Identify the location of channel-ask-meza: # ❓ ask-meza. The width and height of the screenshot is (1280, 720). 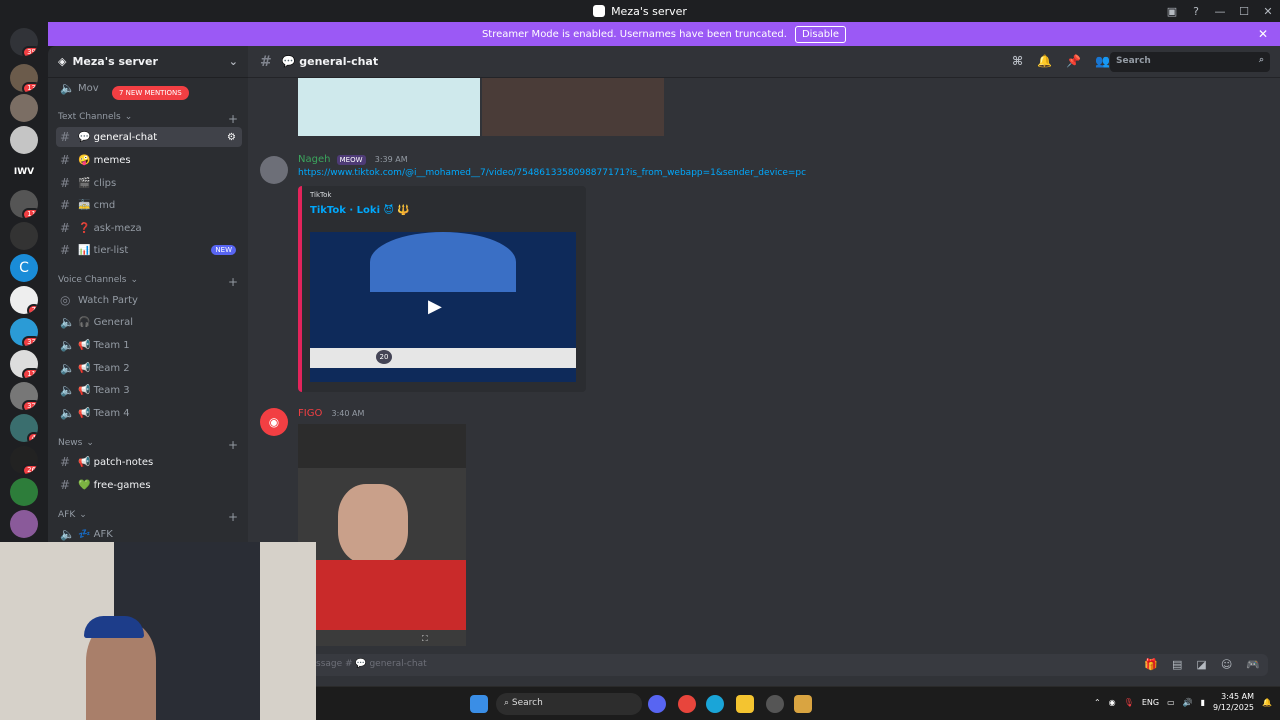
(149, 228).